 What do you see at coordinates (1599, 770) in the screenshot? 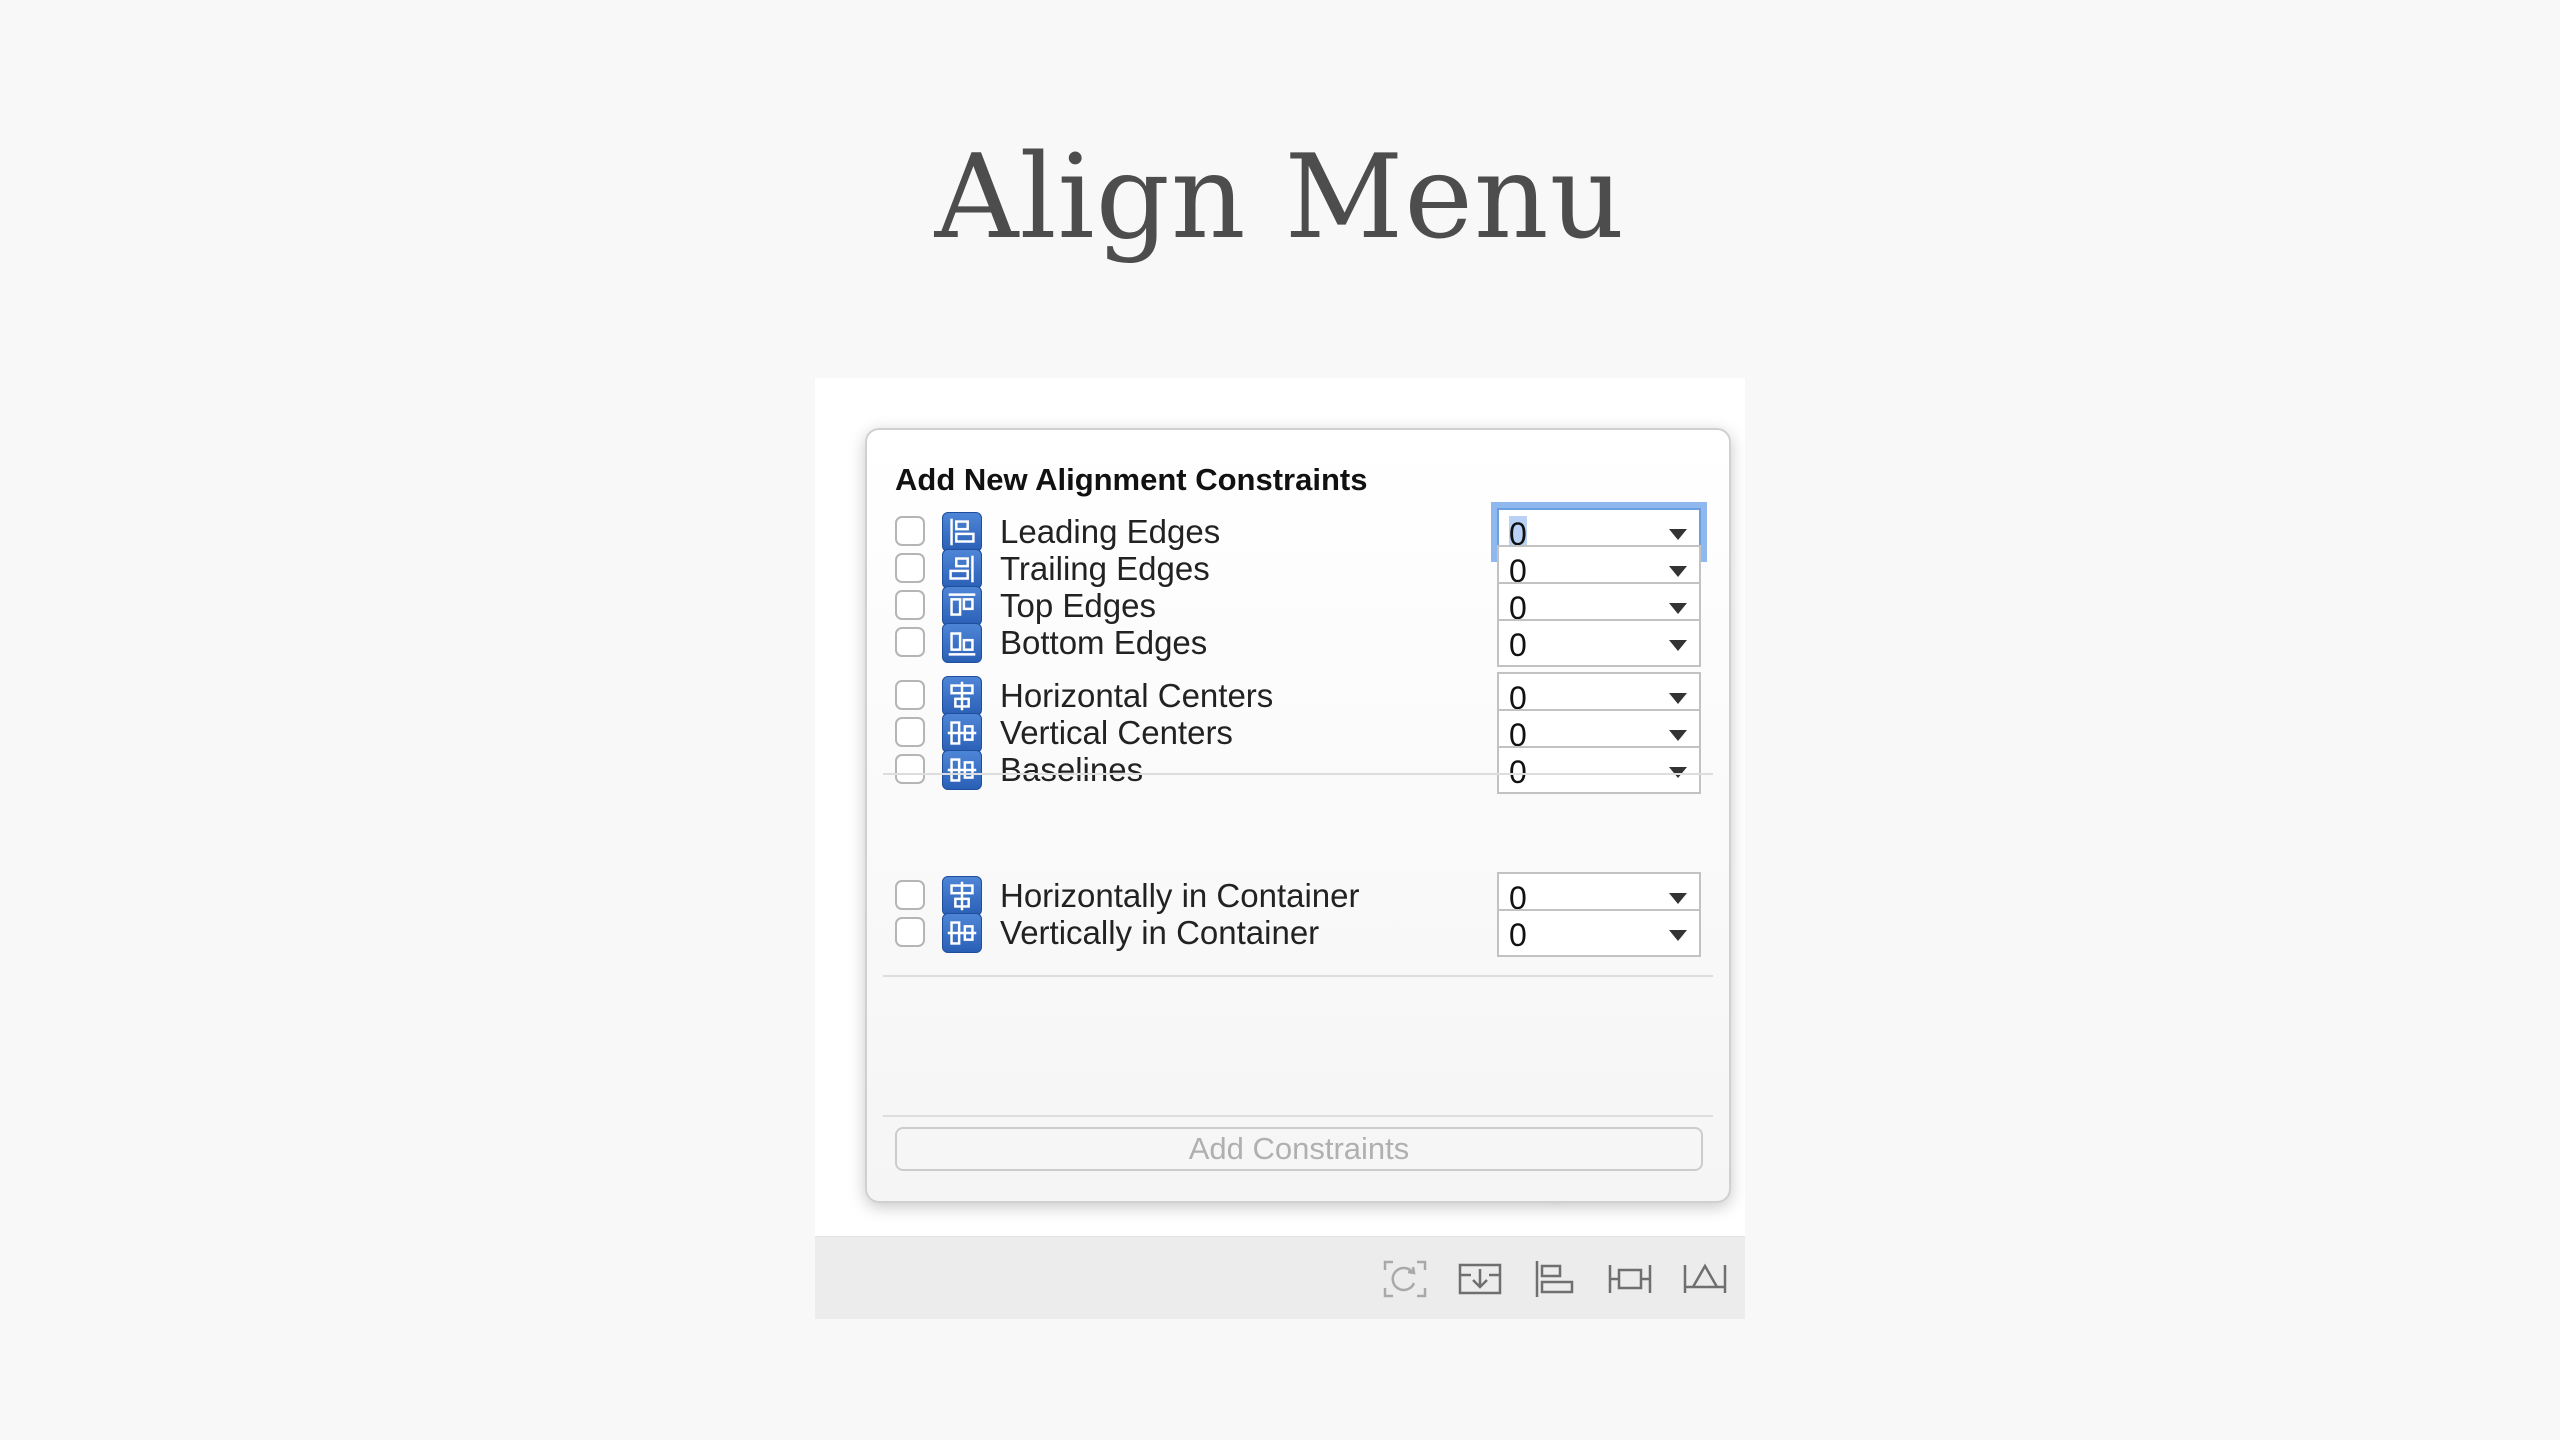
I see `offset-select-baselines: 0` at bounding box center [1599, 770].